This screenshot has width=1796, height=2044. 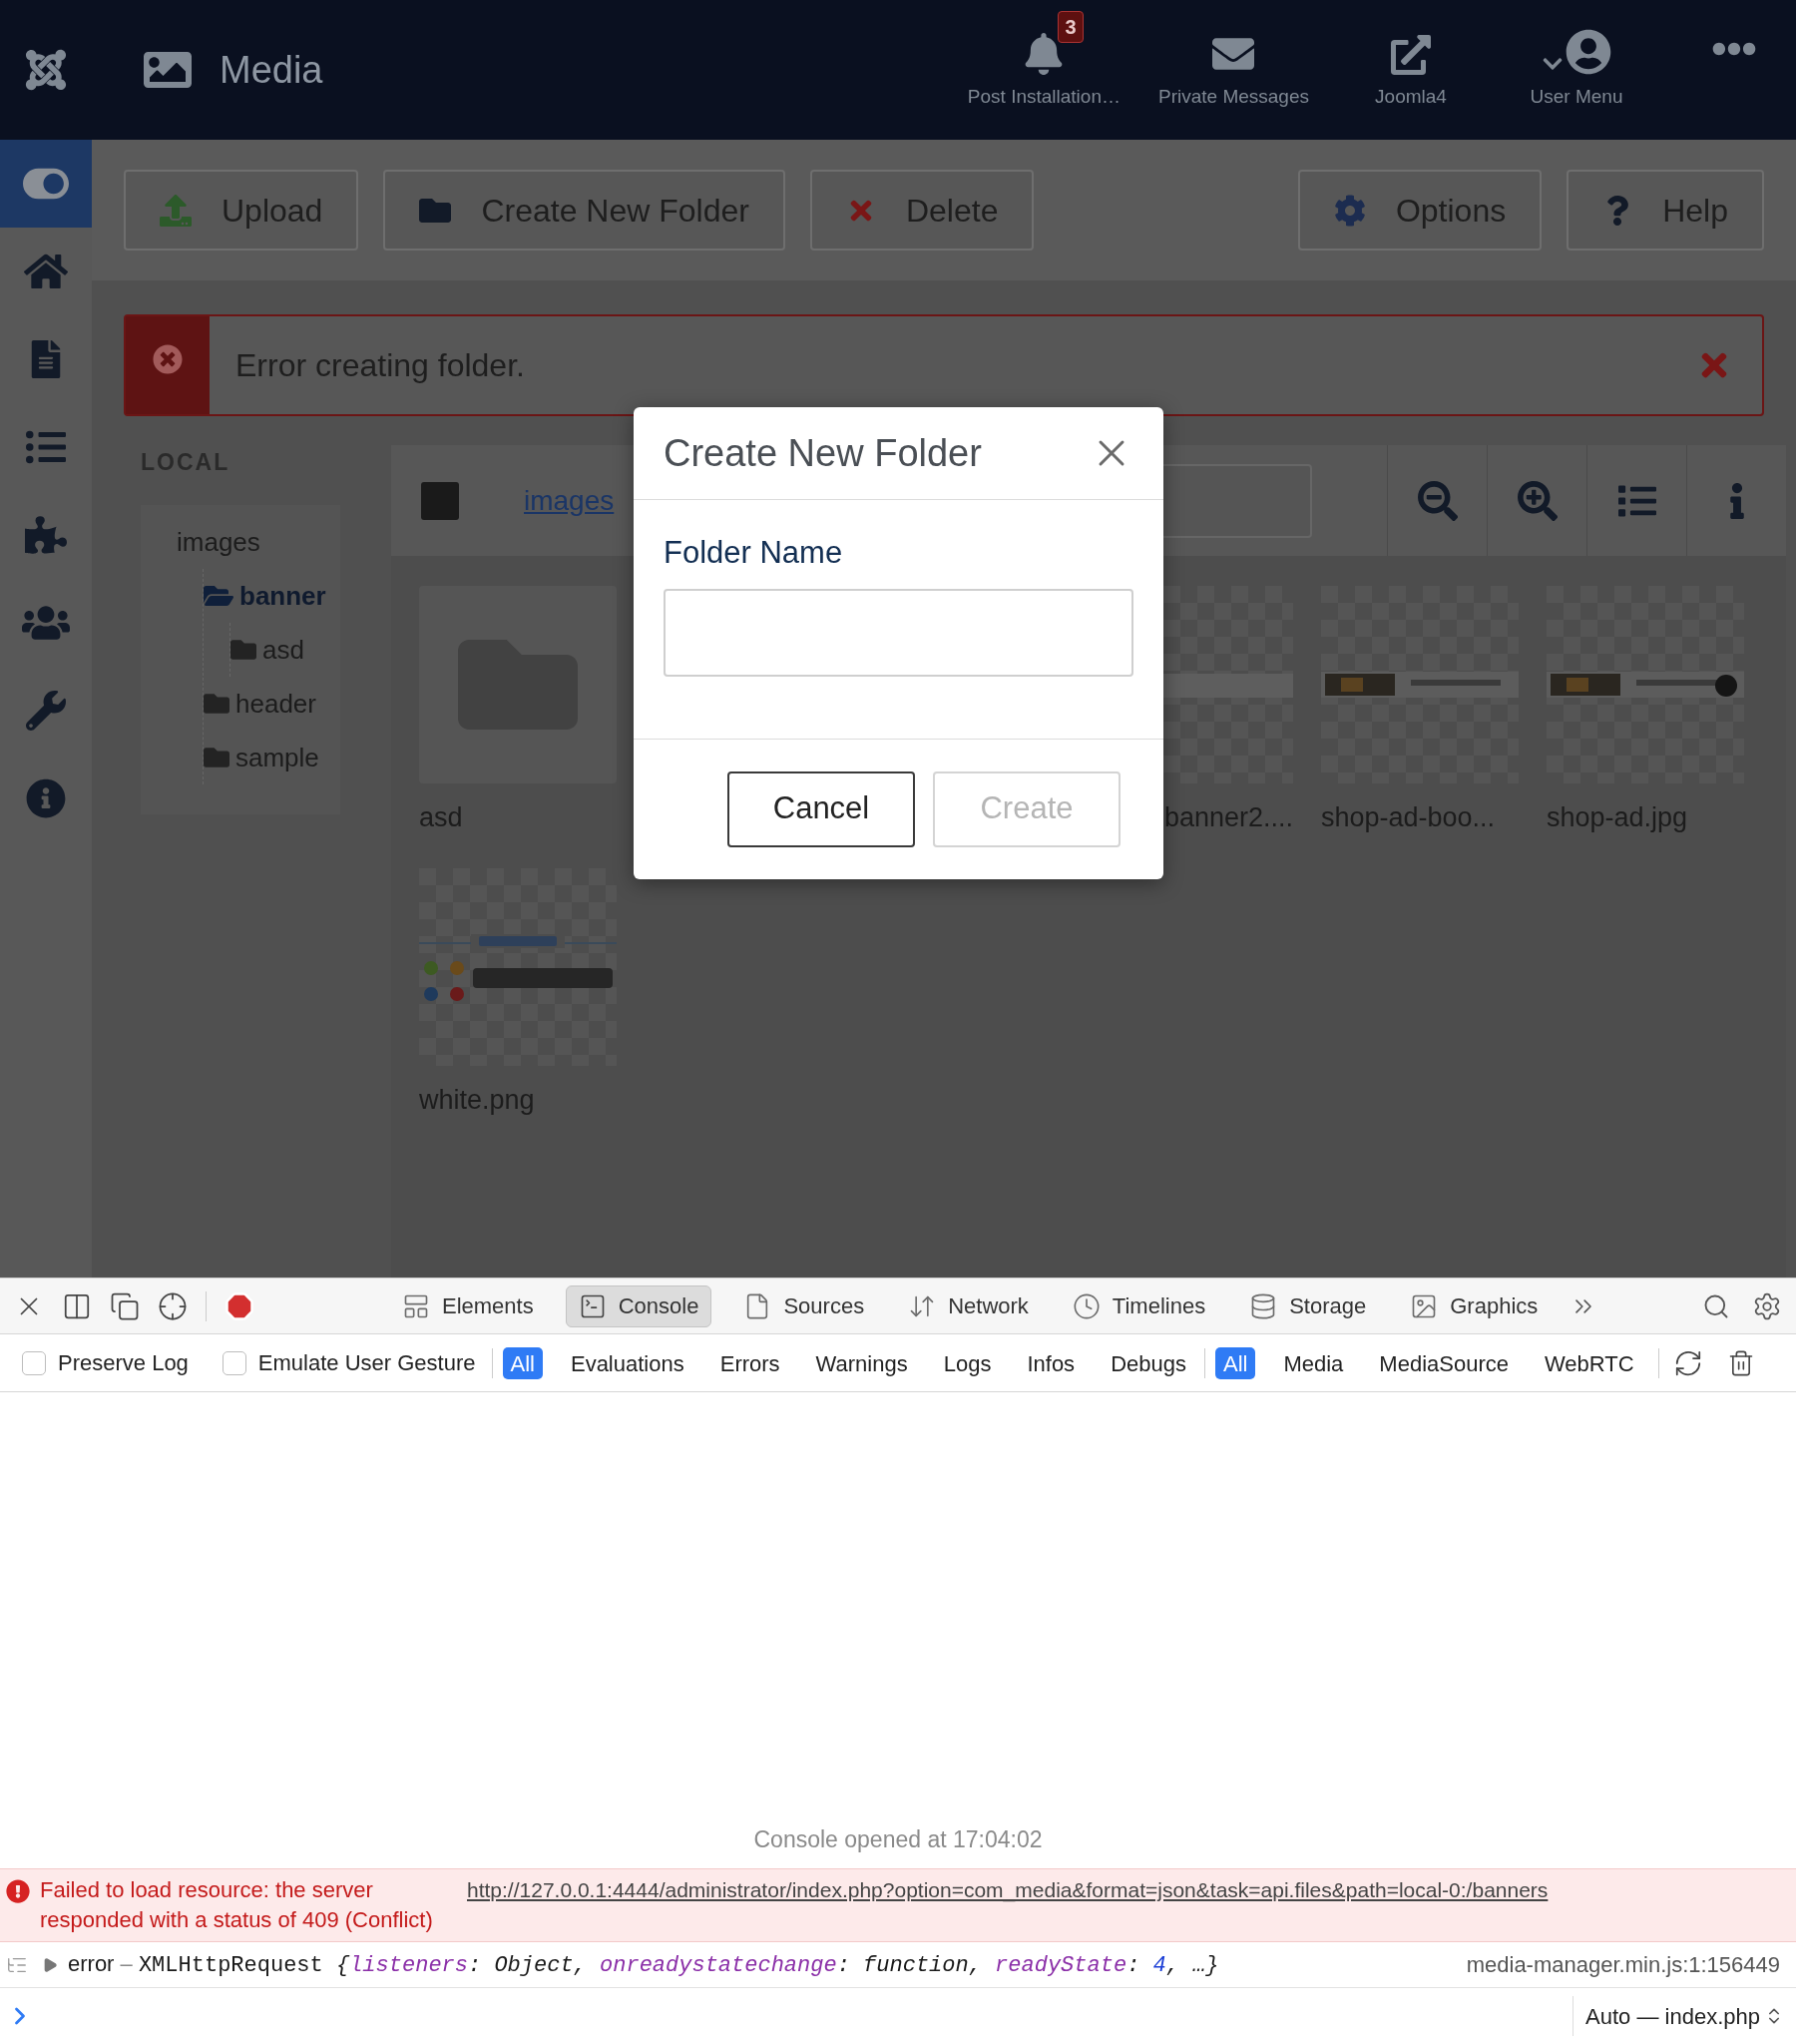 I want to click on header-link: User Menu, so click(x=1576, y=70).